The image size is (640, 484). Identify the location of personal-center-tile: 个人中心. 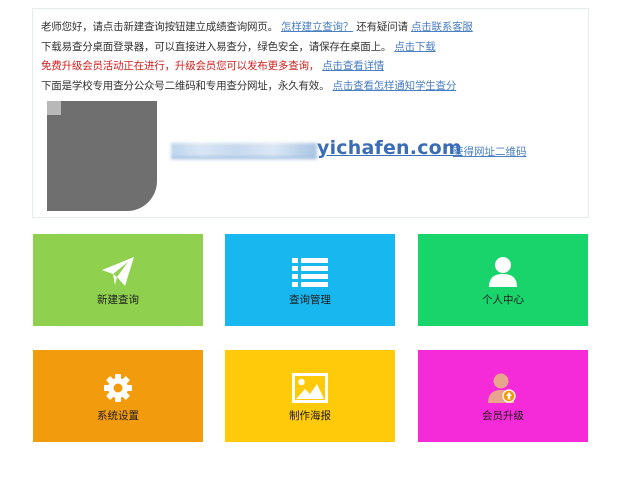
(503, 280).